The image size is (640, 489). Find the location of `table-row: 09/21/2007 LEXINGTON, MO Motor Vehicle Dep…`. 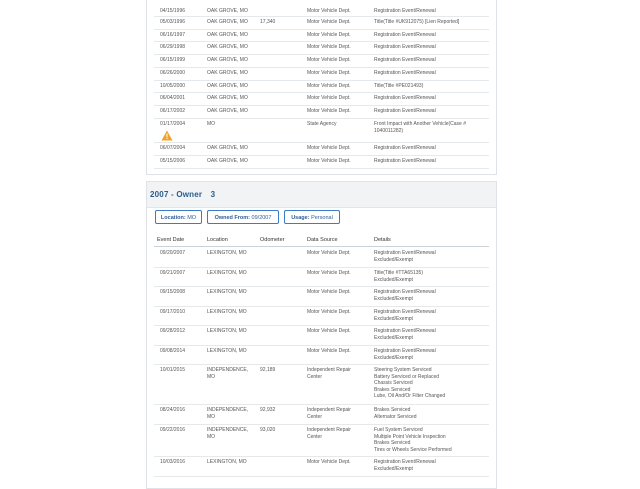

table-row: 09/21/2007 LEXINGTON, MO Motor Vehicle Dep… is located at coordinates (321, 277).